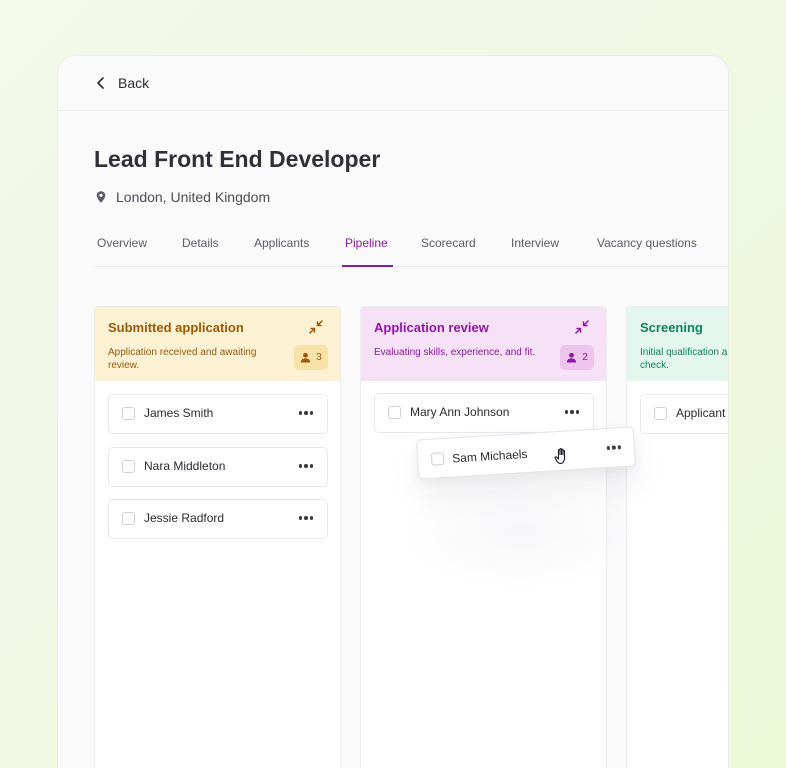  Describe the element at coordinates (366, 243) in the screenshot. I see `tab-pipeline: Pipeline` at that location.